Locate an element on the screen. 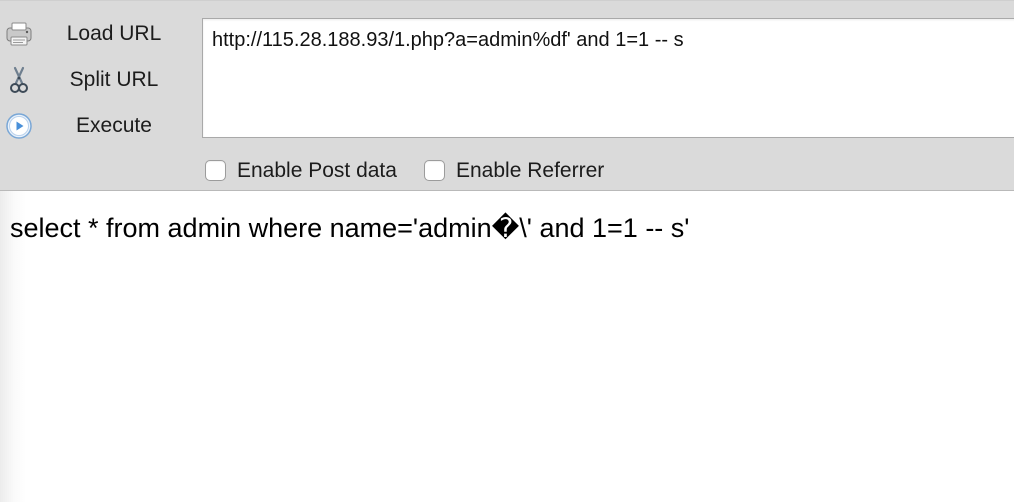  enable-post-data-checkbox-box is located at coordinates (215, 170).